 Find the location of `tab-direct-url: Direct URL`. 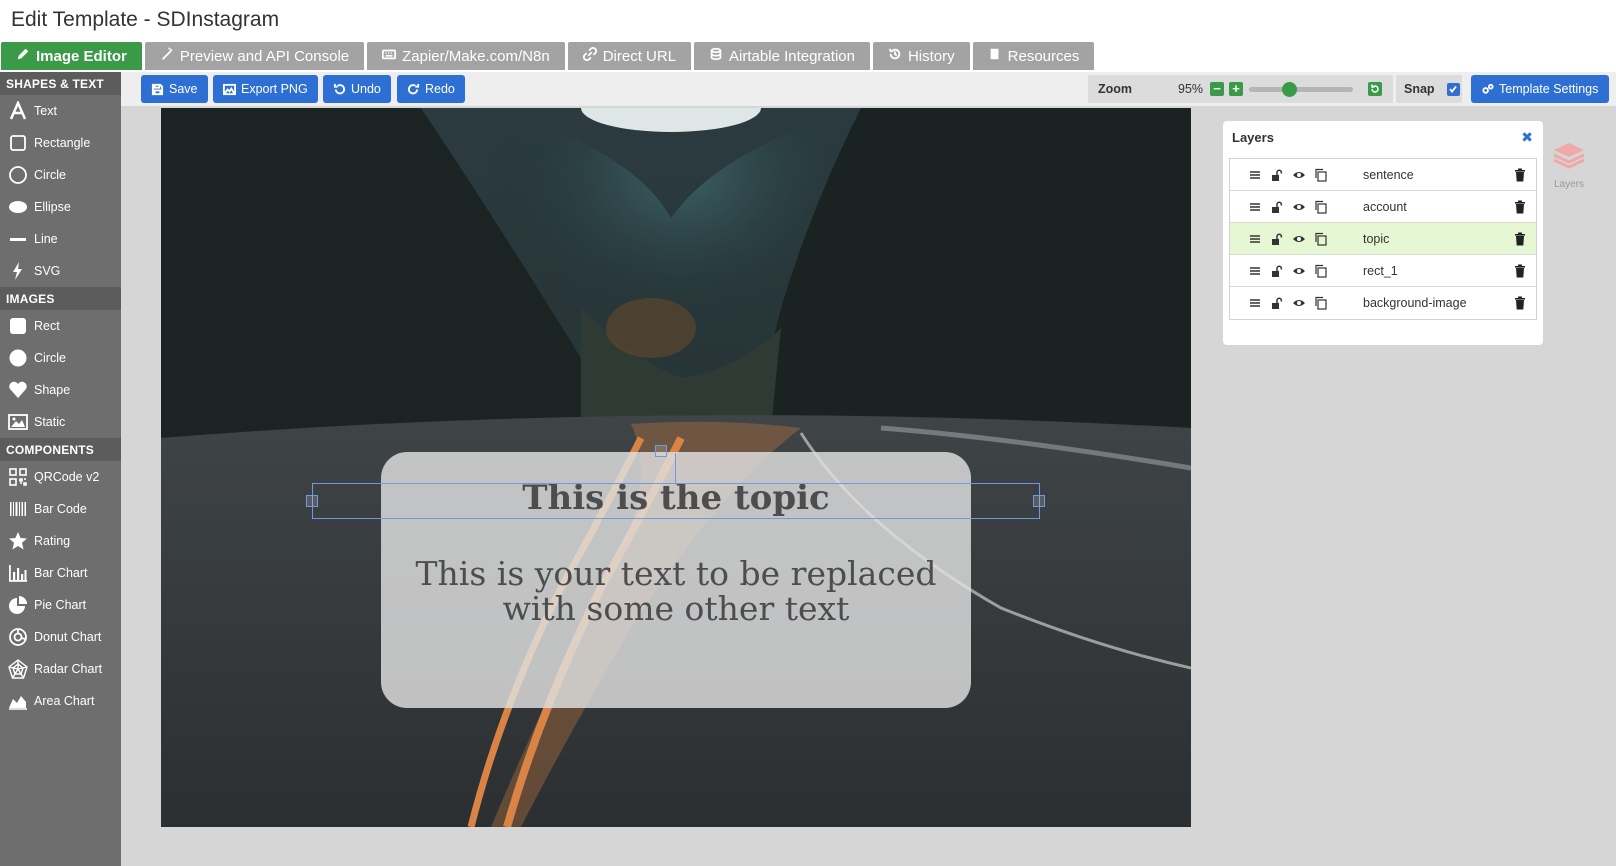

tab-direct-url: Direct URL is located at coordinates (629, 56).